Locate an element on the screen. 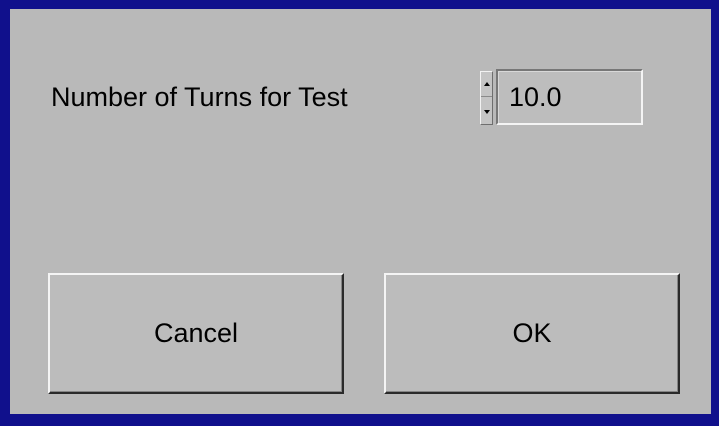  turns-spinner is located at coordinates (486, 98).